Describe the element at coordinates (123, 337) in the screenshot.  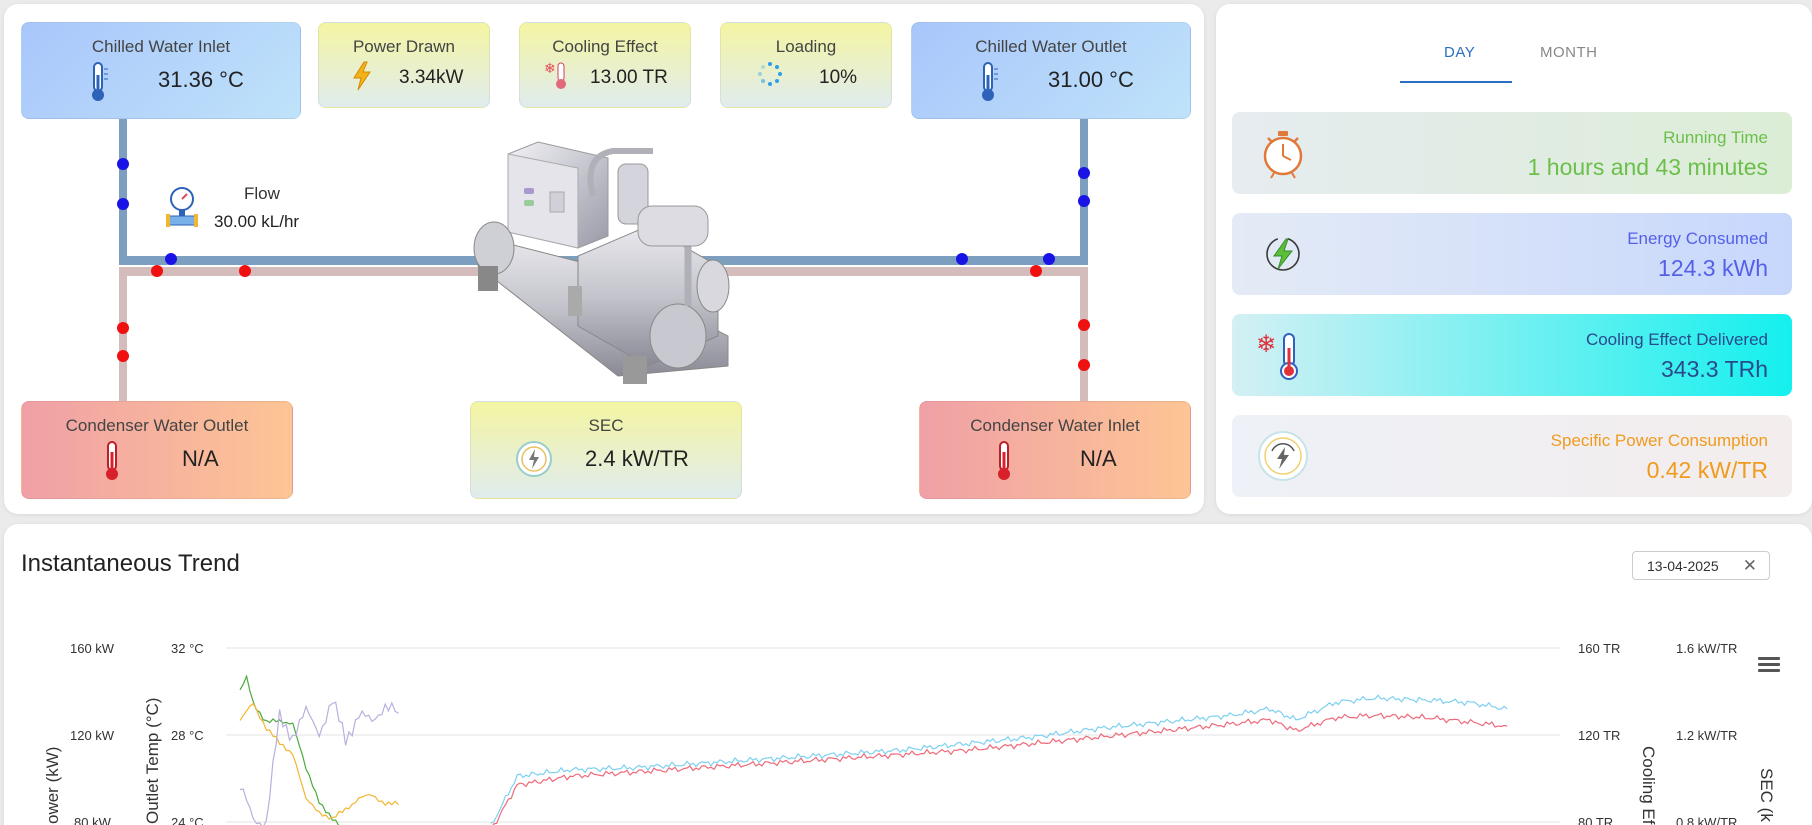
I see `condenser-pipe-left-vertical` at that location.